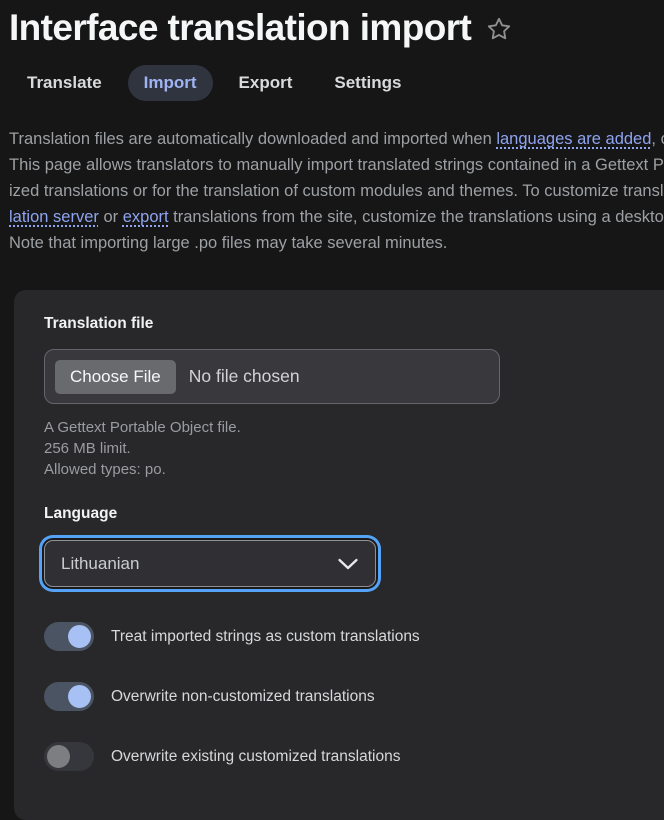 The width and height of the screenshot is (664, 820). I want to click on overwrite-noncustomized-toggle, so click(69, 696).